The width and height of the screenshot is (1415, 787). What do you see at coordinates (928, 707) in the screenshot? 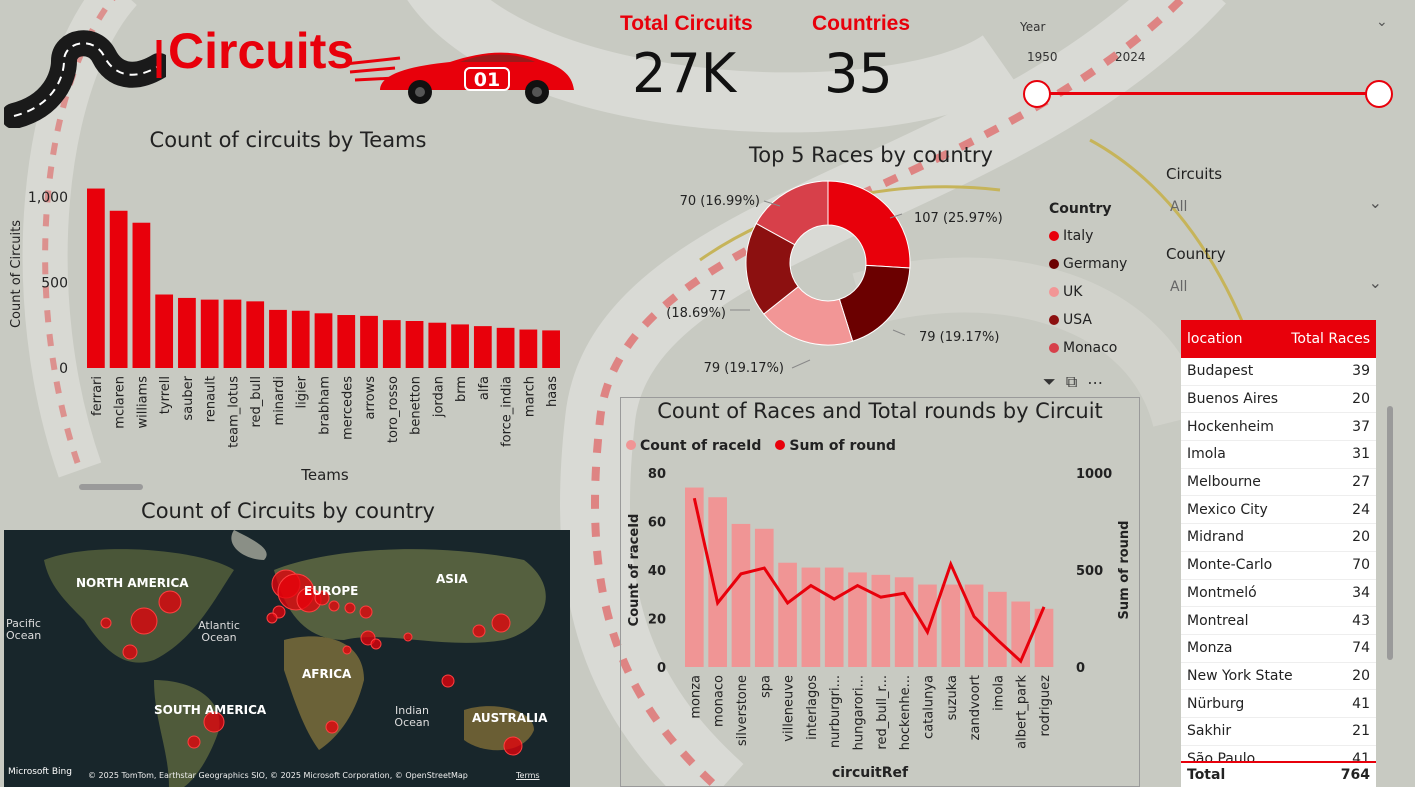
I see `x-tick-label: catalunya` at bounding box center [928, 707].